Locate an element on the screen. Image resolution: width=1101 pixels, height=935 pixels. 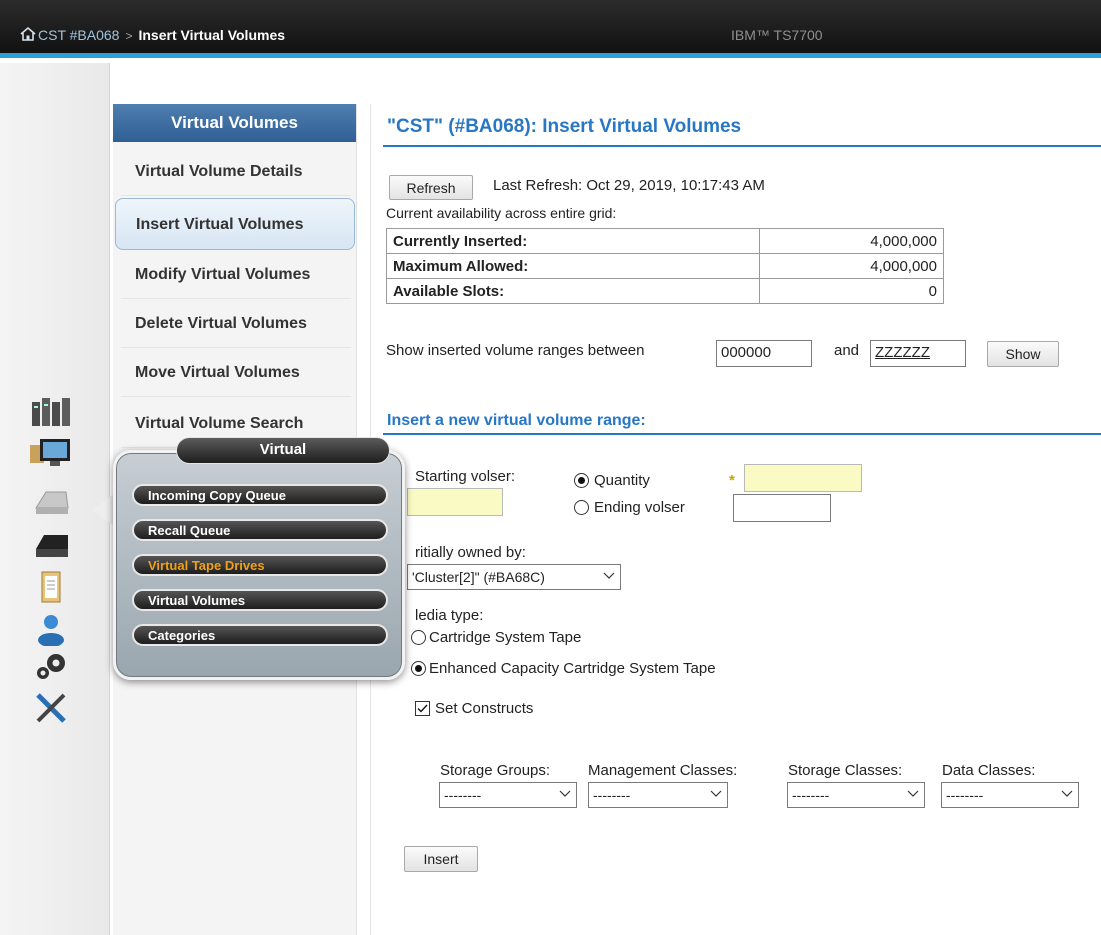
storage-groups-select: -------- is located at coordinates (508, 795).